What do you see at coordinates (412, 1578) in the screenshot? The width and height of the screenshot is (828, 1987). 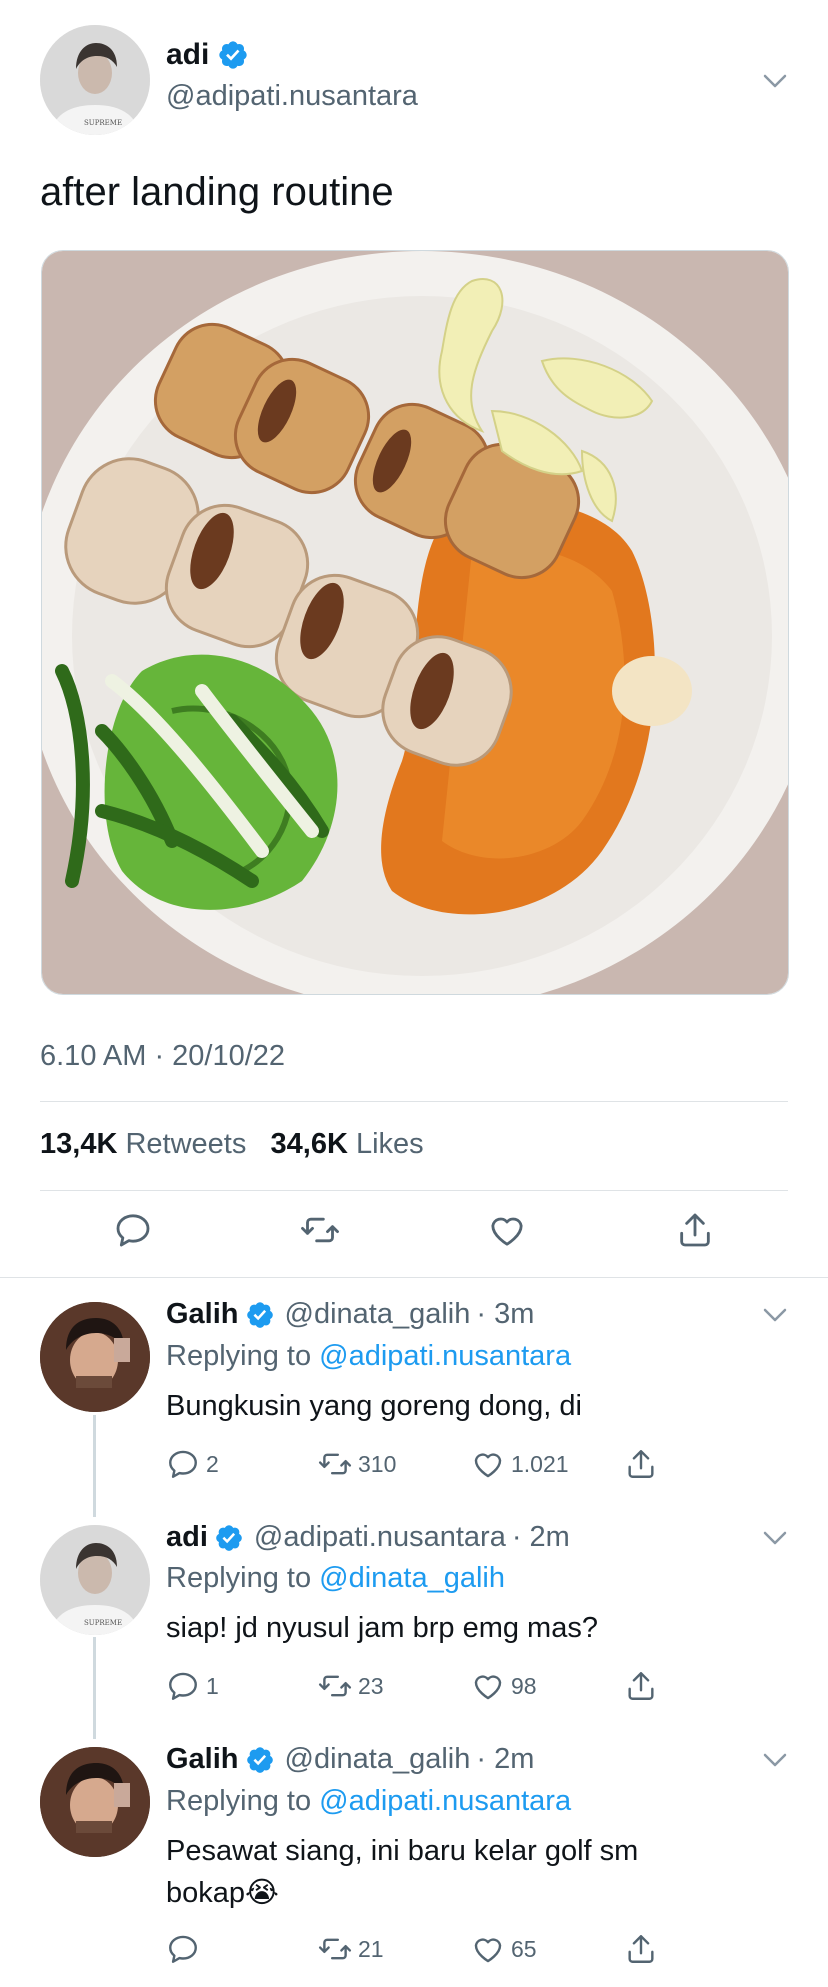 I see `replying-to-handle: @dinata_galih` at bounding box center [412, 1578].